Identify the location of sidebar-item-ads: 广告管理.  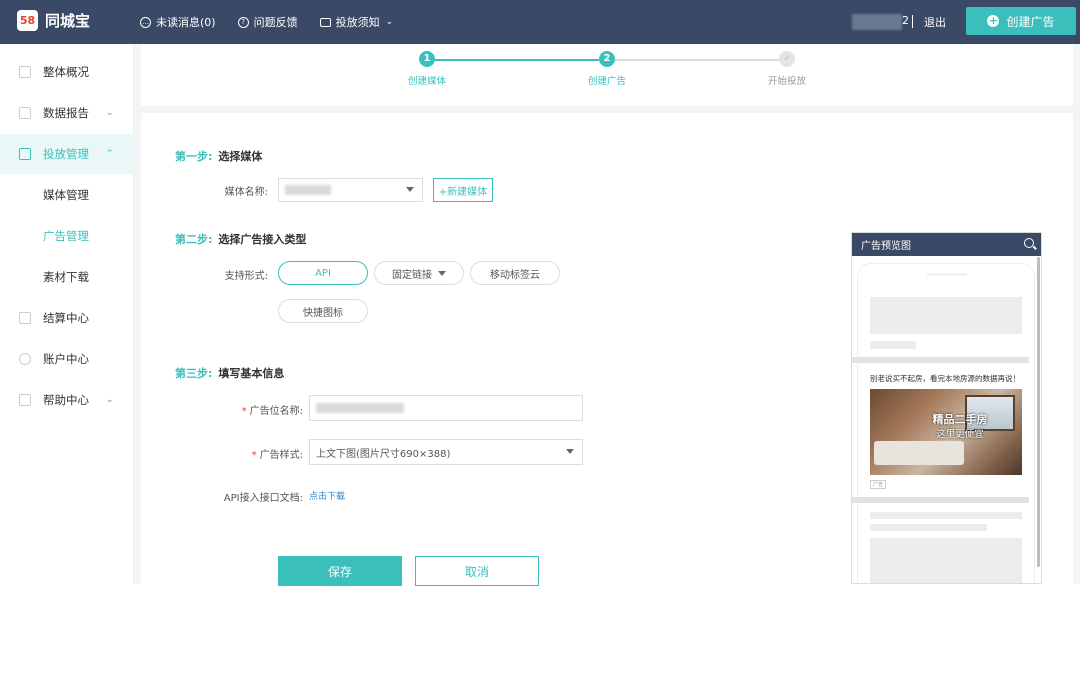
(67, 236).